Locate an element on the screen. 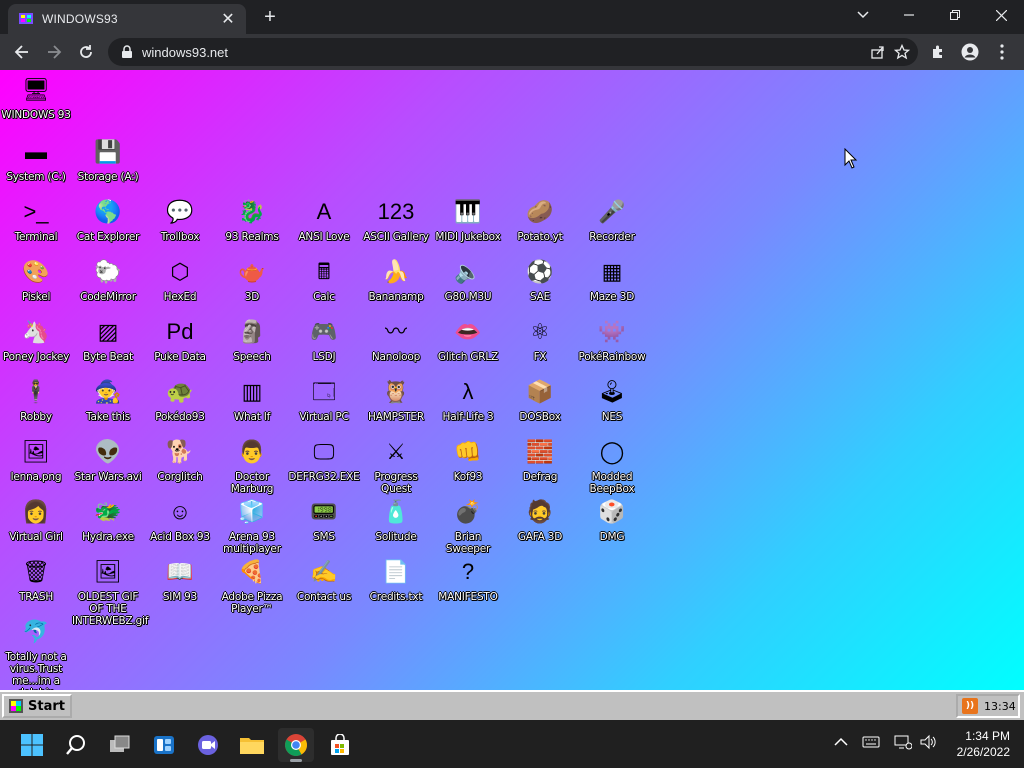 This screenshot has height=768, width=1024. desktop-icon: 🥔 Potato.yt is located at coordinates (540, 219).